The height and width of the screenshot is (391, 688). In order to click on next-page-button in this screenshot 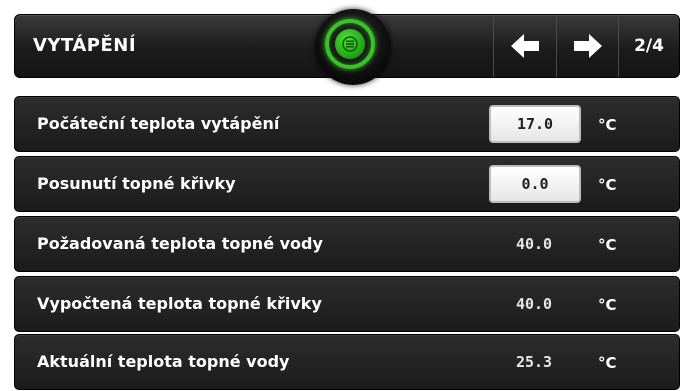, I will do `click(588, 46)`.